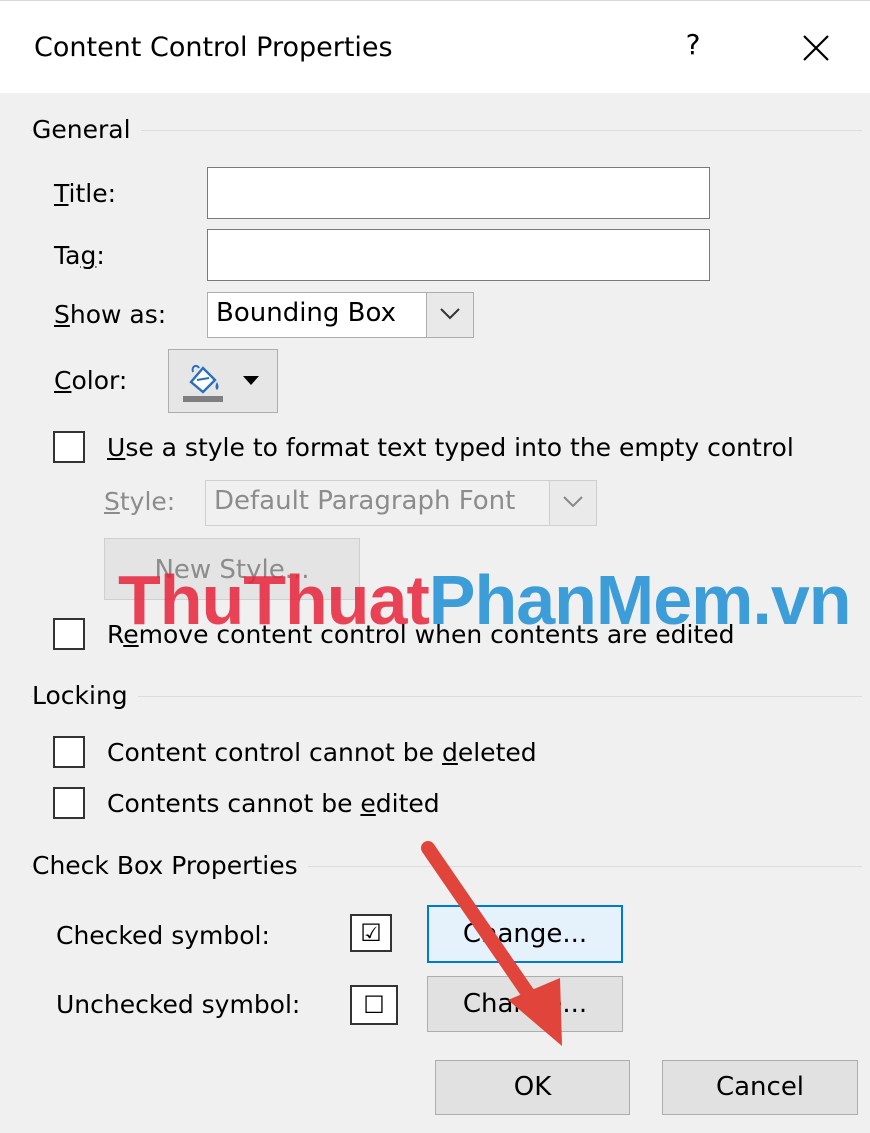 The width and height of the screenshot is (870, 1133). What do you see at coordinates (446, 696) in the screenshot?
I see `locking-separator` at bounding box center [446, 696].